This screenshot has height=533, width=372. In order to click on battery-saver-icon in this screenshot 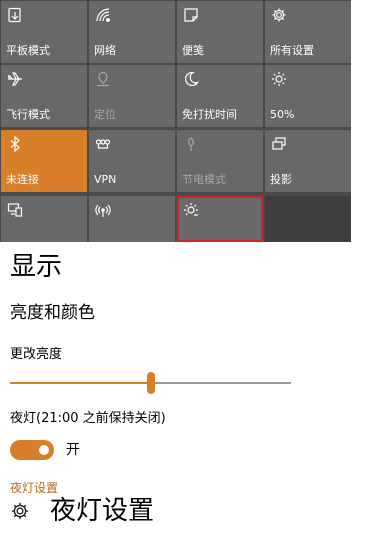, I will do `click(191, 144)`.